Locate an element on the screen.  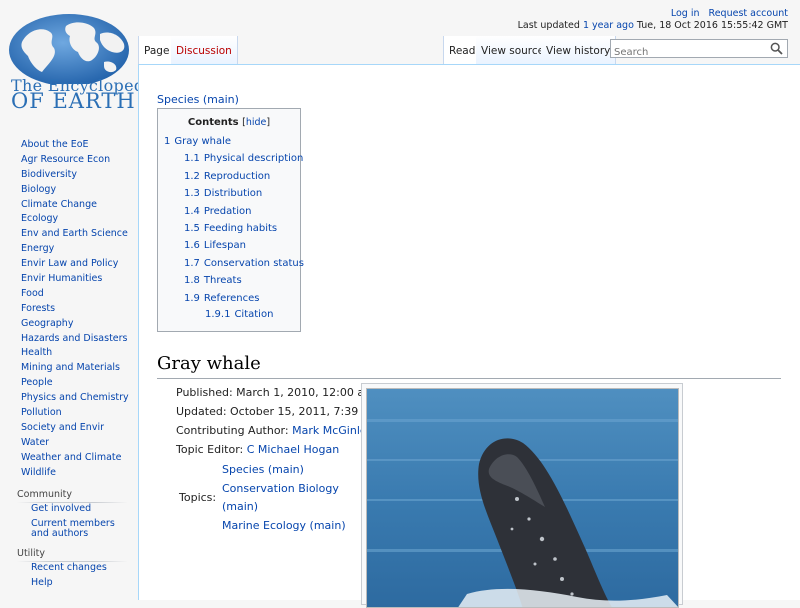
toc-item: 1.9.1 Citation is located at coordinates (239, 314).